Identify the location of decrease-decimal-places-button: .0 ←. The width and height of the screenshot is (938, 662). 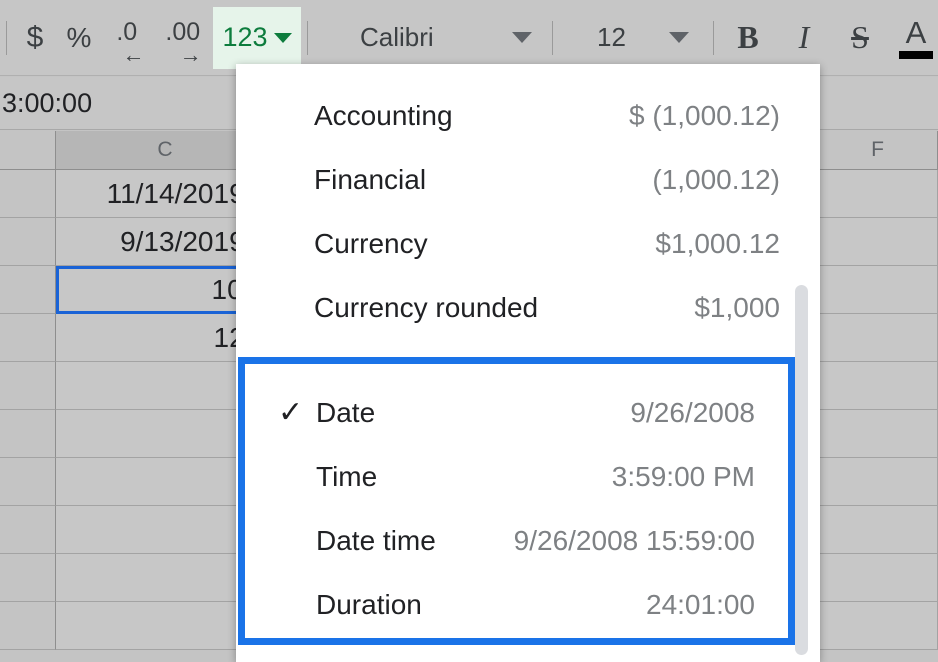
(129, 38).